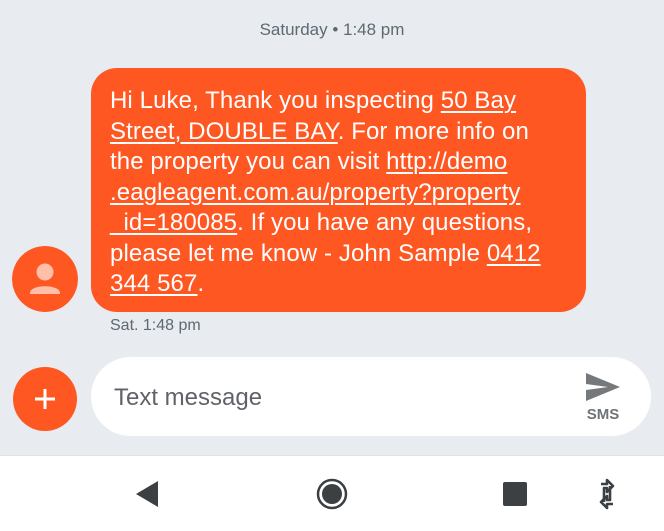 Image resolution: width=664 pixels, height=531 pixels. I want to click on nav-back-button, so click(146, 494).